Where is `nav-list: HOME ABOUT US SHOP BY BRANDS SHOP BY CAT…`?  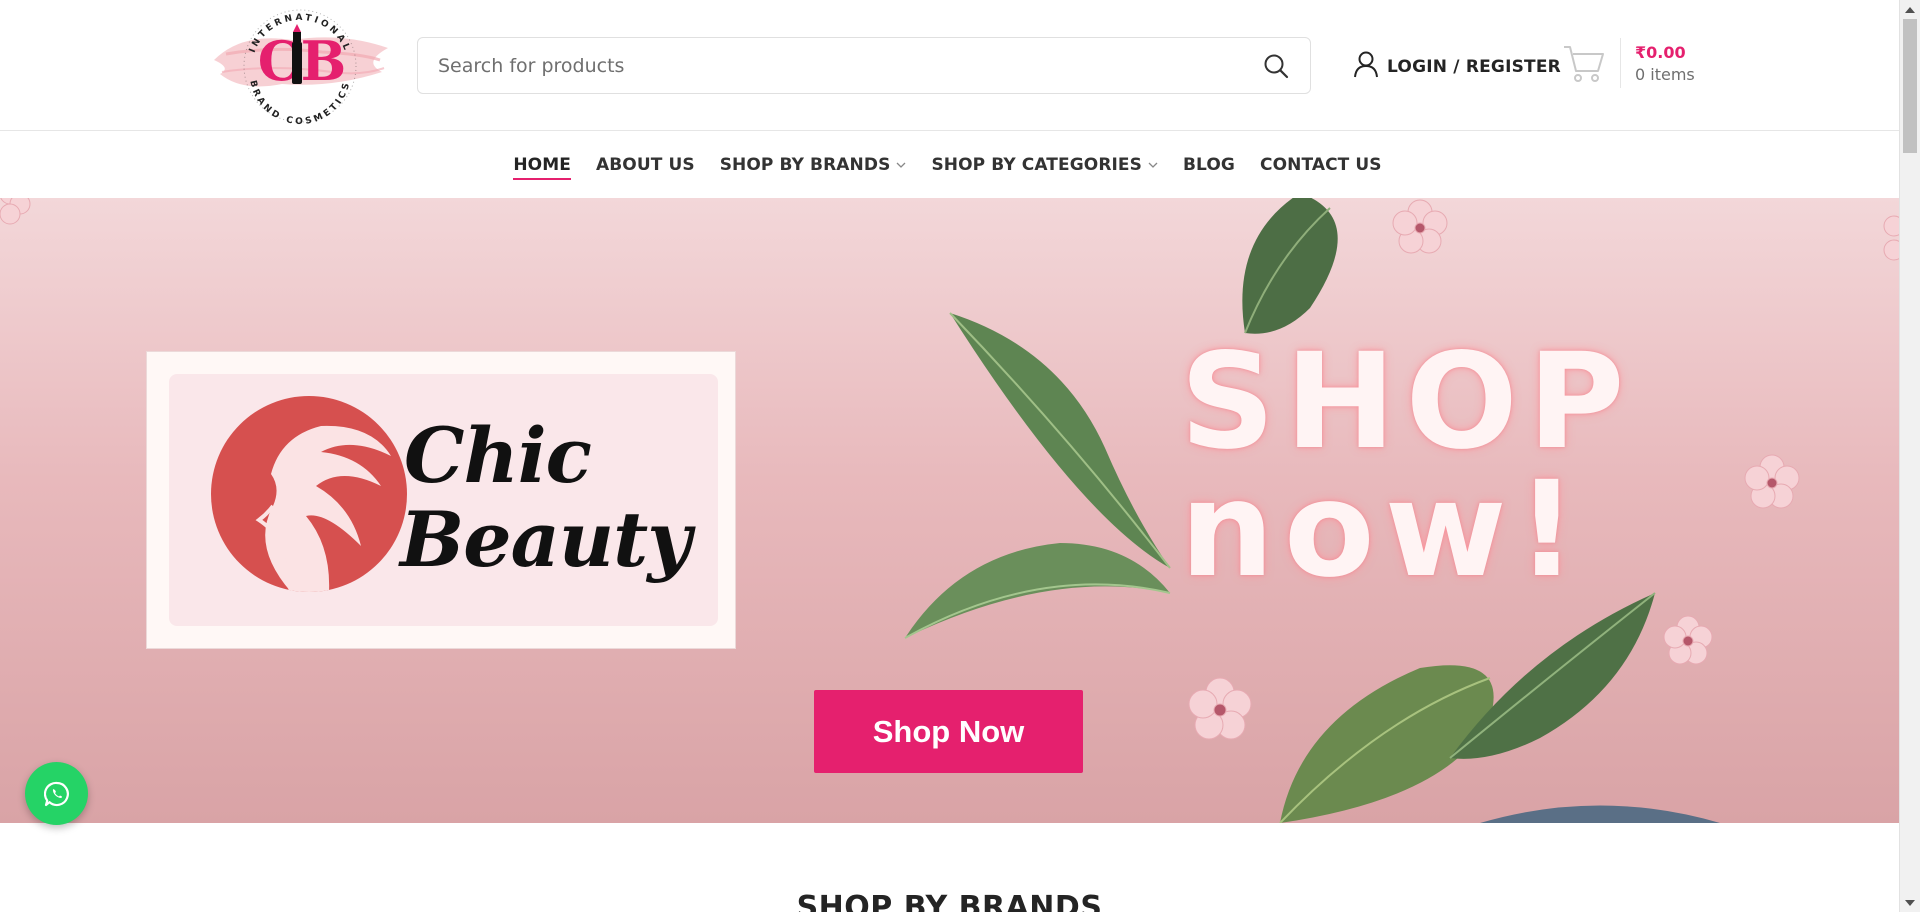
nav-list: HOME ABOUT US SHOP BY BRANDS SHOP BY CAT… is located at coordinates (947, 164).